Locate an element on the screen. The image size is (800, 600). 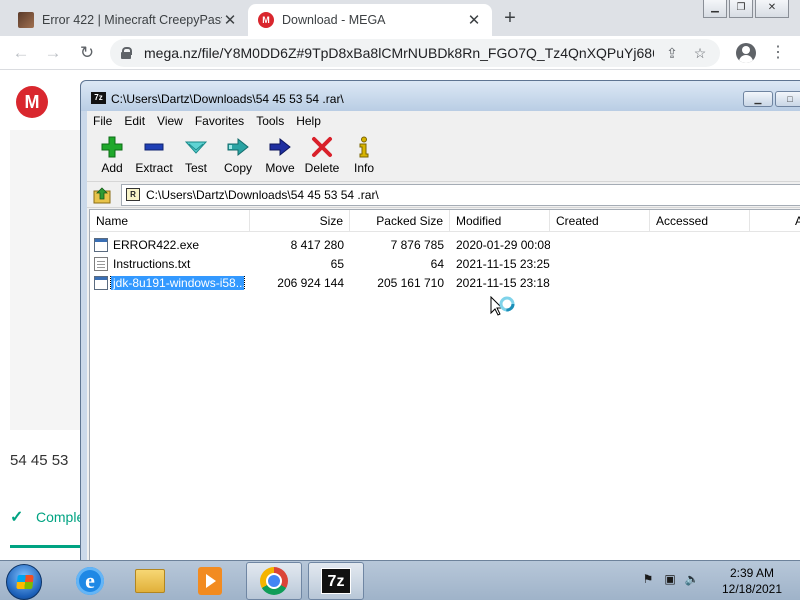
taskbar-file-explorer is located at coordinates (150, 581).